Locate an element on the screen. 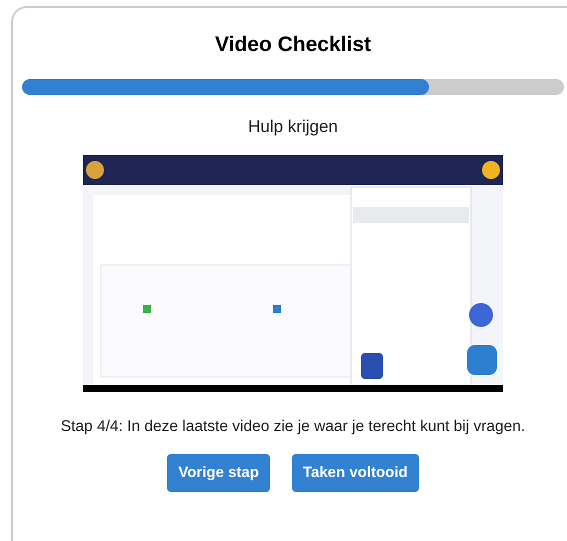 The image size is (567, 541). tasks-done-button: Taken voltooid is located at coordinates (355, 473).